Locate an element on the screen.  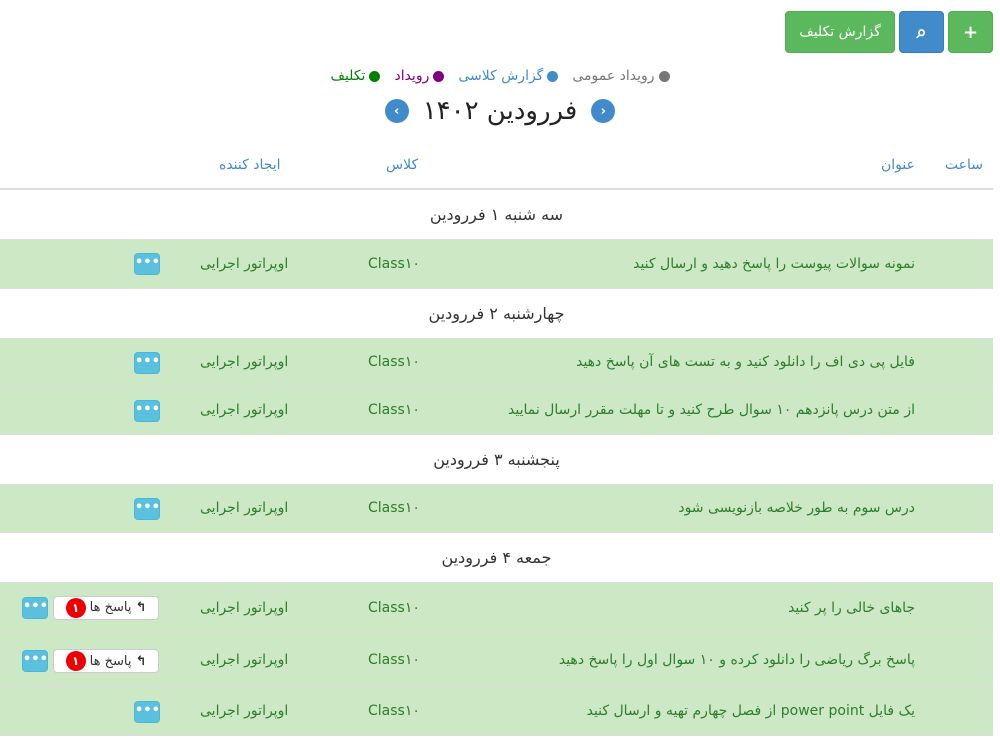
column-header-time: ساعت is located at coordinates (964, 165).